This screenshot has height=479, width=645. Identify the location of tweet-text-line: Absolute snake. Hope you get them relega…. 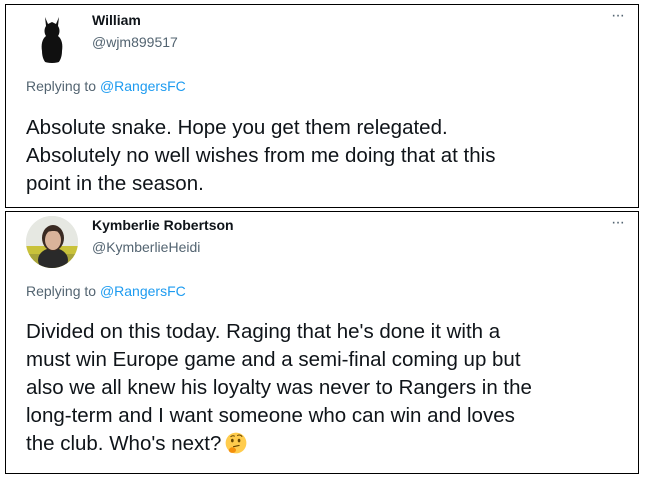
(237, 127).